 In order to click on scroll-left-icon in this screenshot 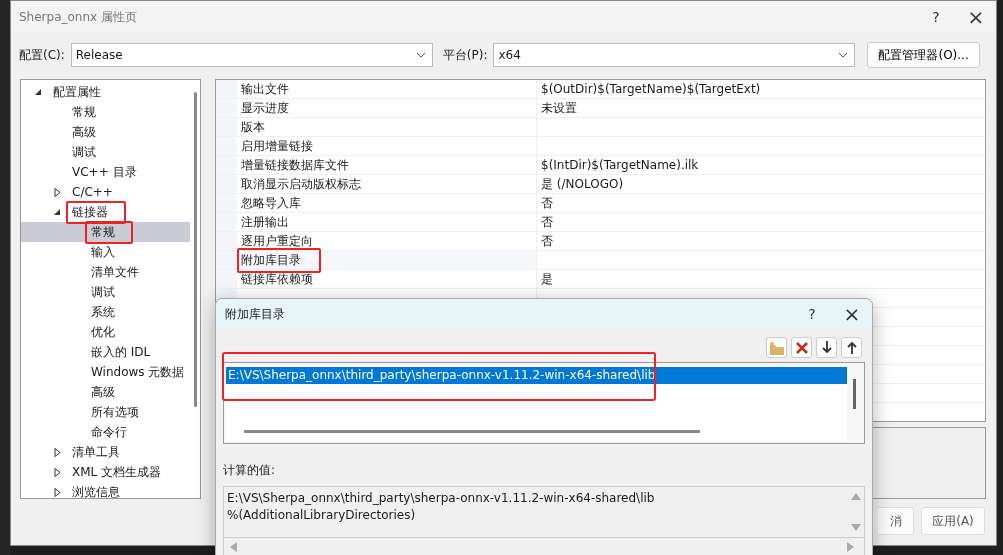, I will do `click(233, 547)`.